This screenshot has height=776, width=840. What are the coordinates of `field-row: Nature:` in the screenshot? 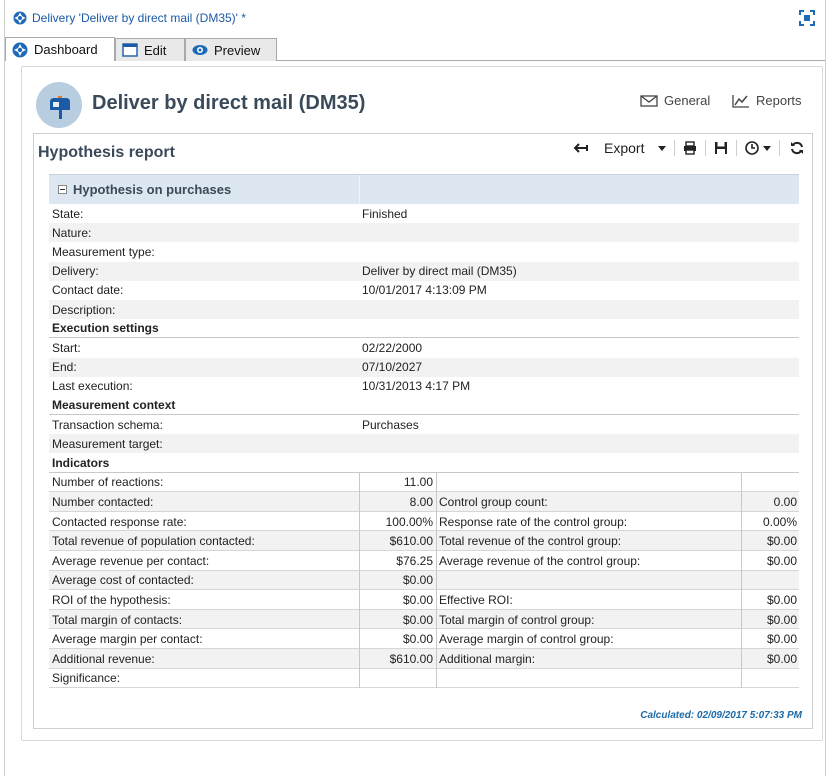 It's located at (424, 233).